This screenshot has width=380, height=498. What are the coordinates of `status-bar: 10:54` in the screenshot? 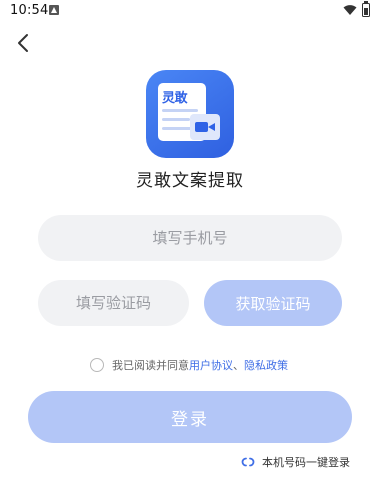 It's located at (190, 11).